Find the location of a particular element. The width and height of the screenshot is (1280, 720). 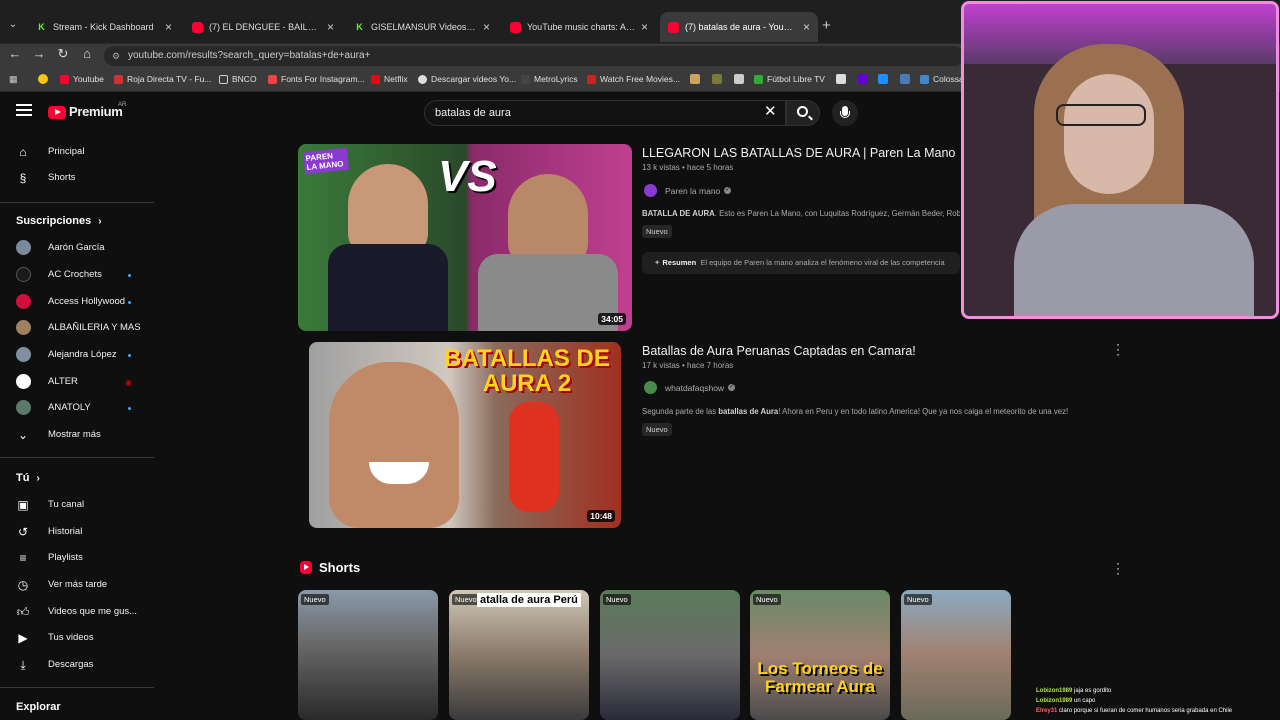

short-thumbnail: Nuevo Los Torneos de Farmear Aura is located at coordinates (820, 655).